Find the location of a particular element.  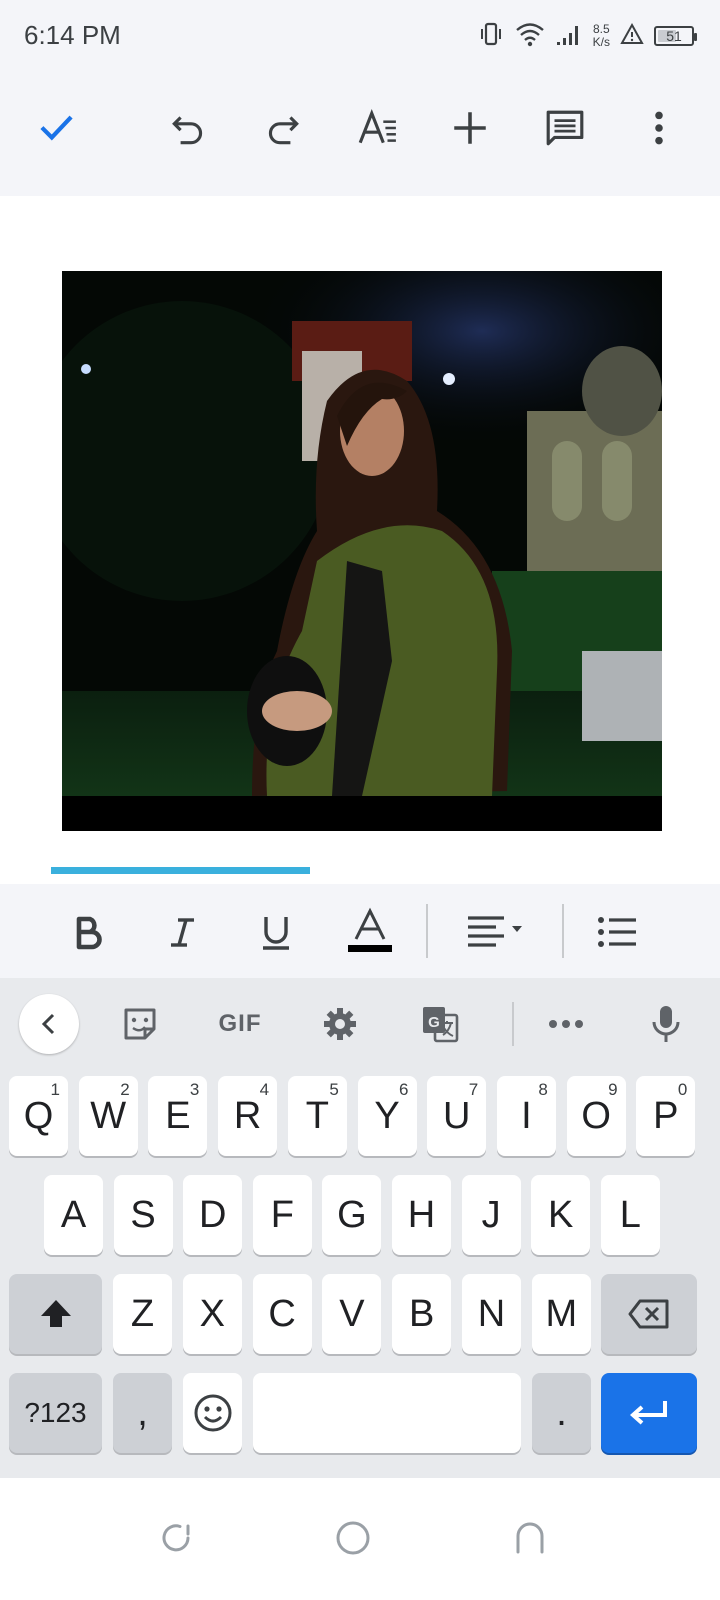

key-label: Z is located at coordinates (142, 1313).